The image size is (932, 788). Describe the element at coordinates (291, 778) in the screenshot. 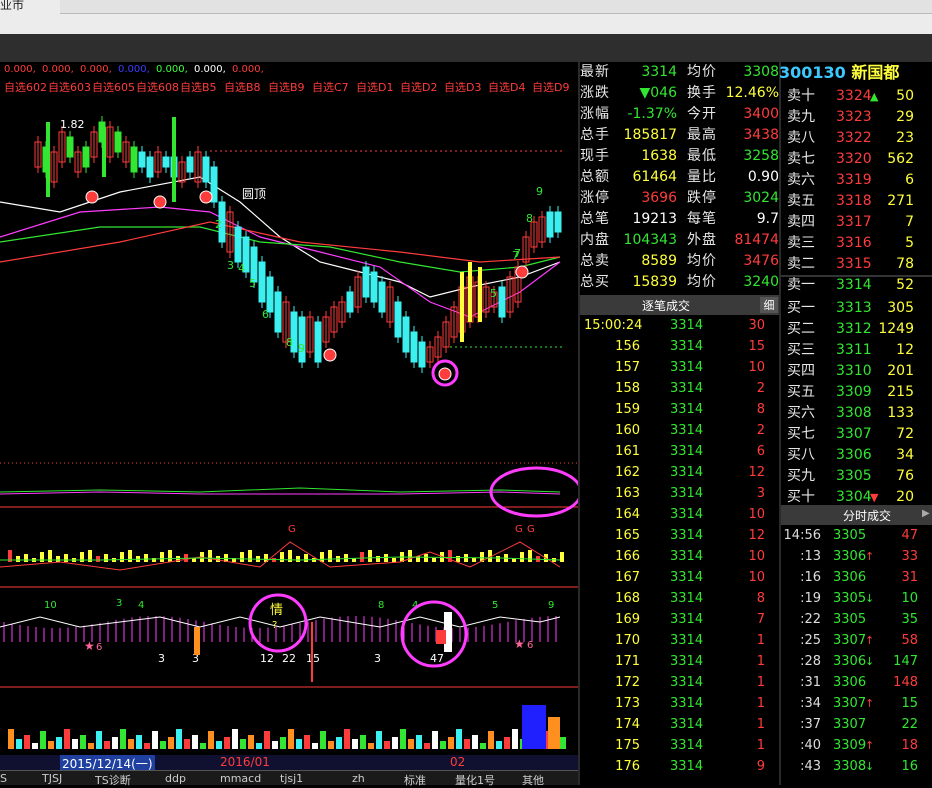

I see `indicator-tab: tjsj1` at that location.